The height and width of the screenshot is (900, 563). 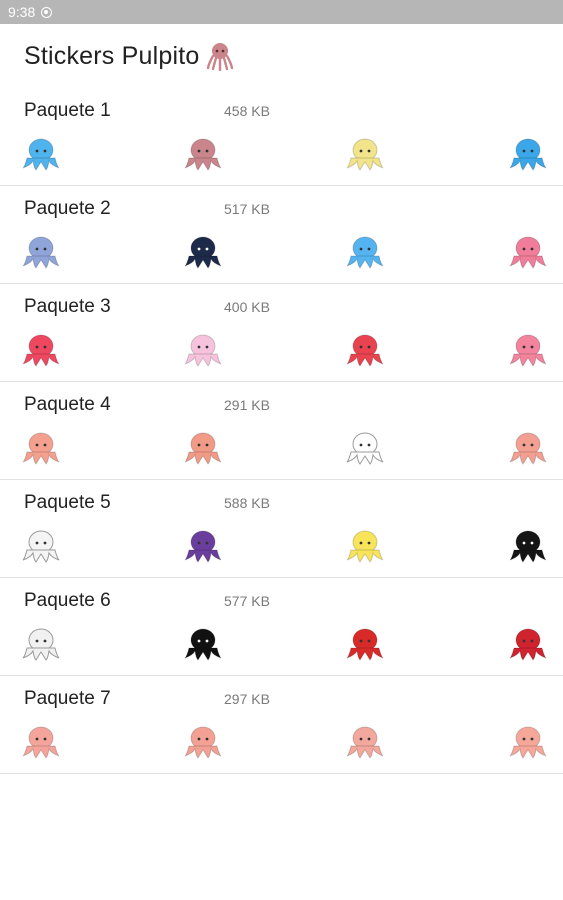 What do you see at coordinates (247, 111) in the screenshot?
I see `pack-size: 458 KB` at bounding box center [247, 111].